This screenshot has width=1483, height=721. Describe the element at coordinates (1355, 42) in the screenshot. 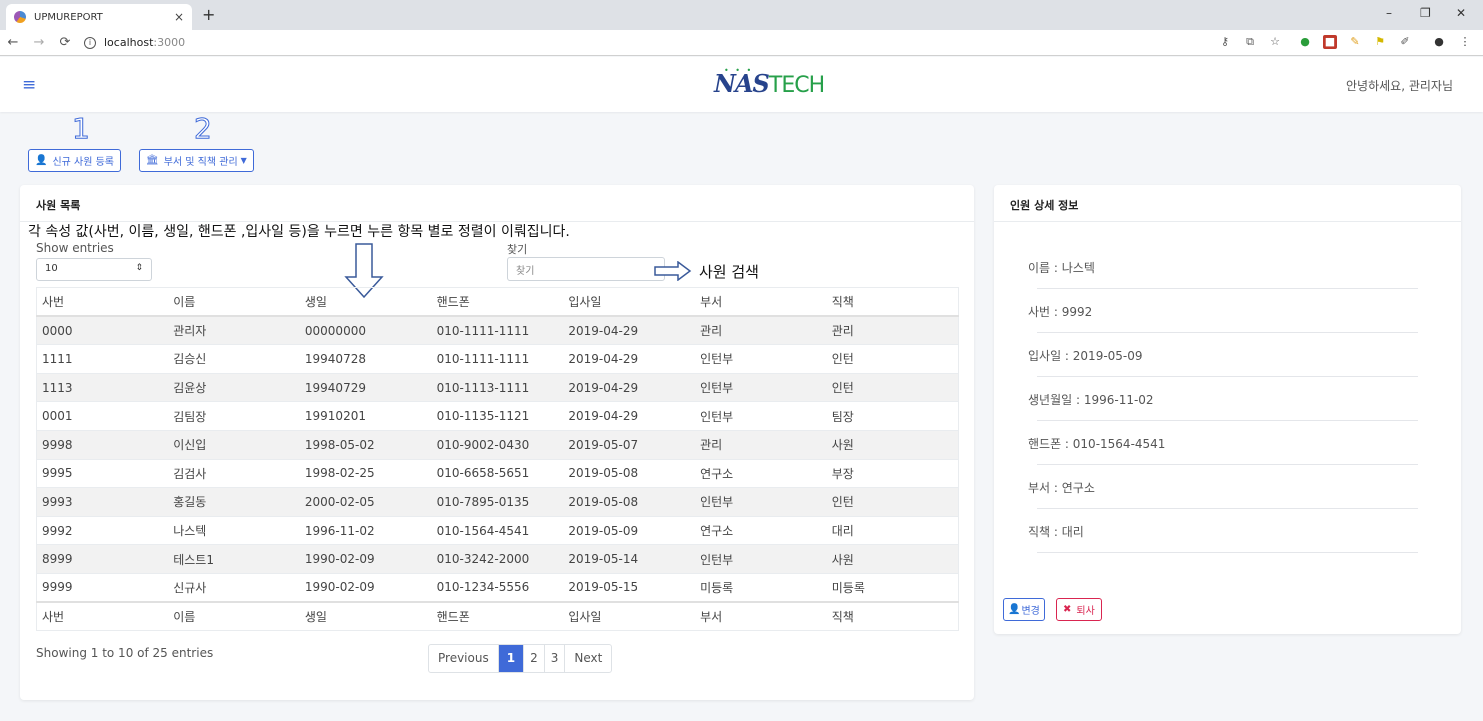

I see `extension-pencil-icon: ✎` at that location.